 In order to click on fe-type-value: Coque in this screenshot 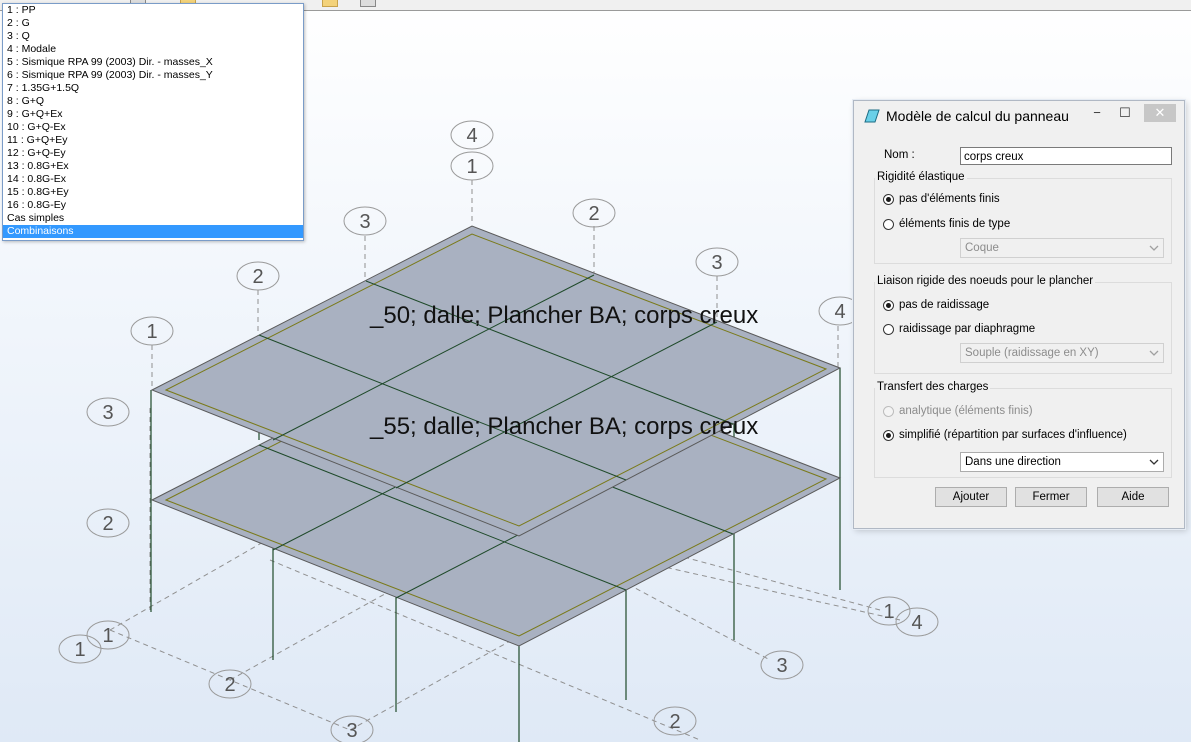, I will do `click(982, 248)`.